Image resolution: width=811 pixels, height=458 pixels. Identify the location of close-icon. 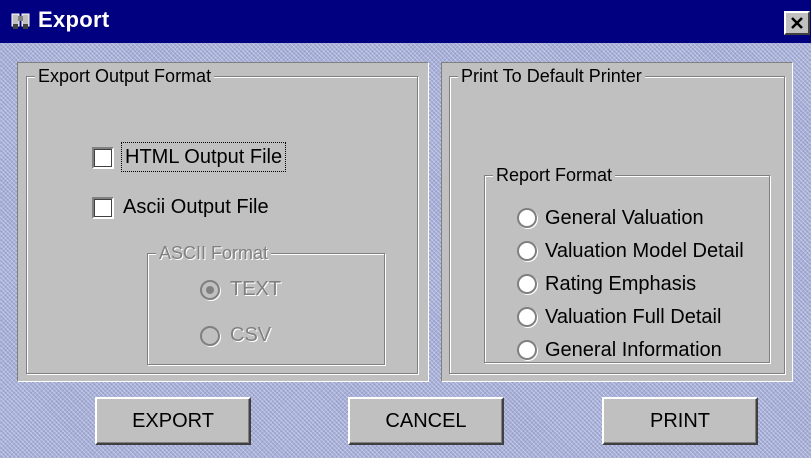
(797, 23).